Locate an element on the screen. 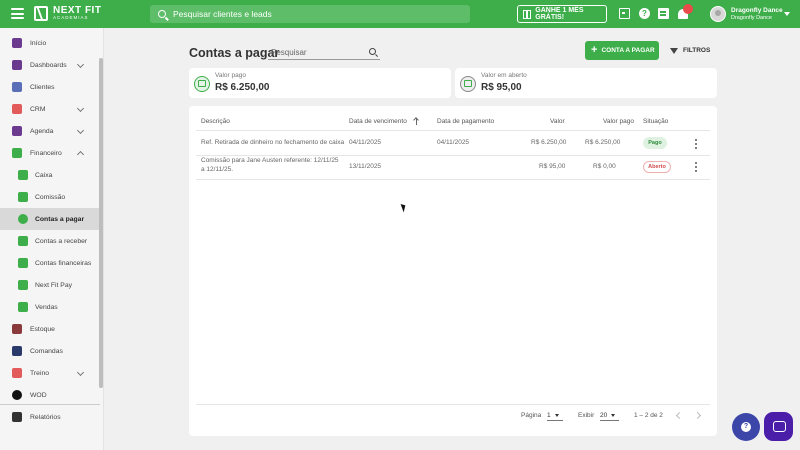 Image resolution: width=800 pixels, height=450 pixels. page-select-value: 1 is located at coordinates (549, 415).